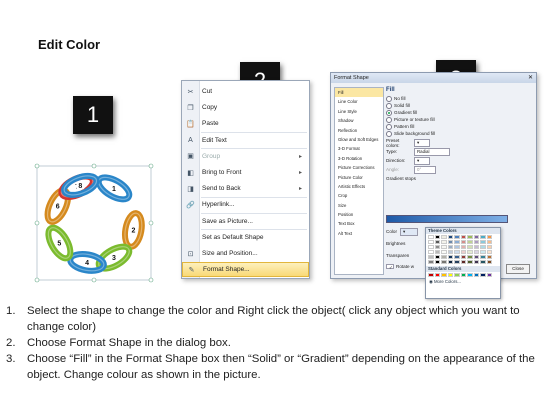 The width and height of the screenshot is (560, 420). I want to click on nav-item-text-box: Text Box, so click(359, 223).